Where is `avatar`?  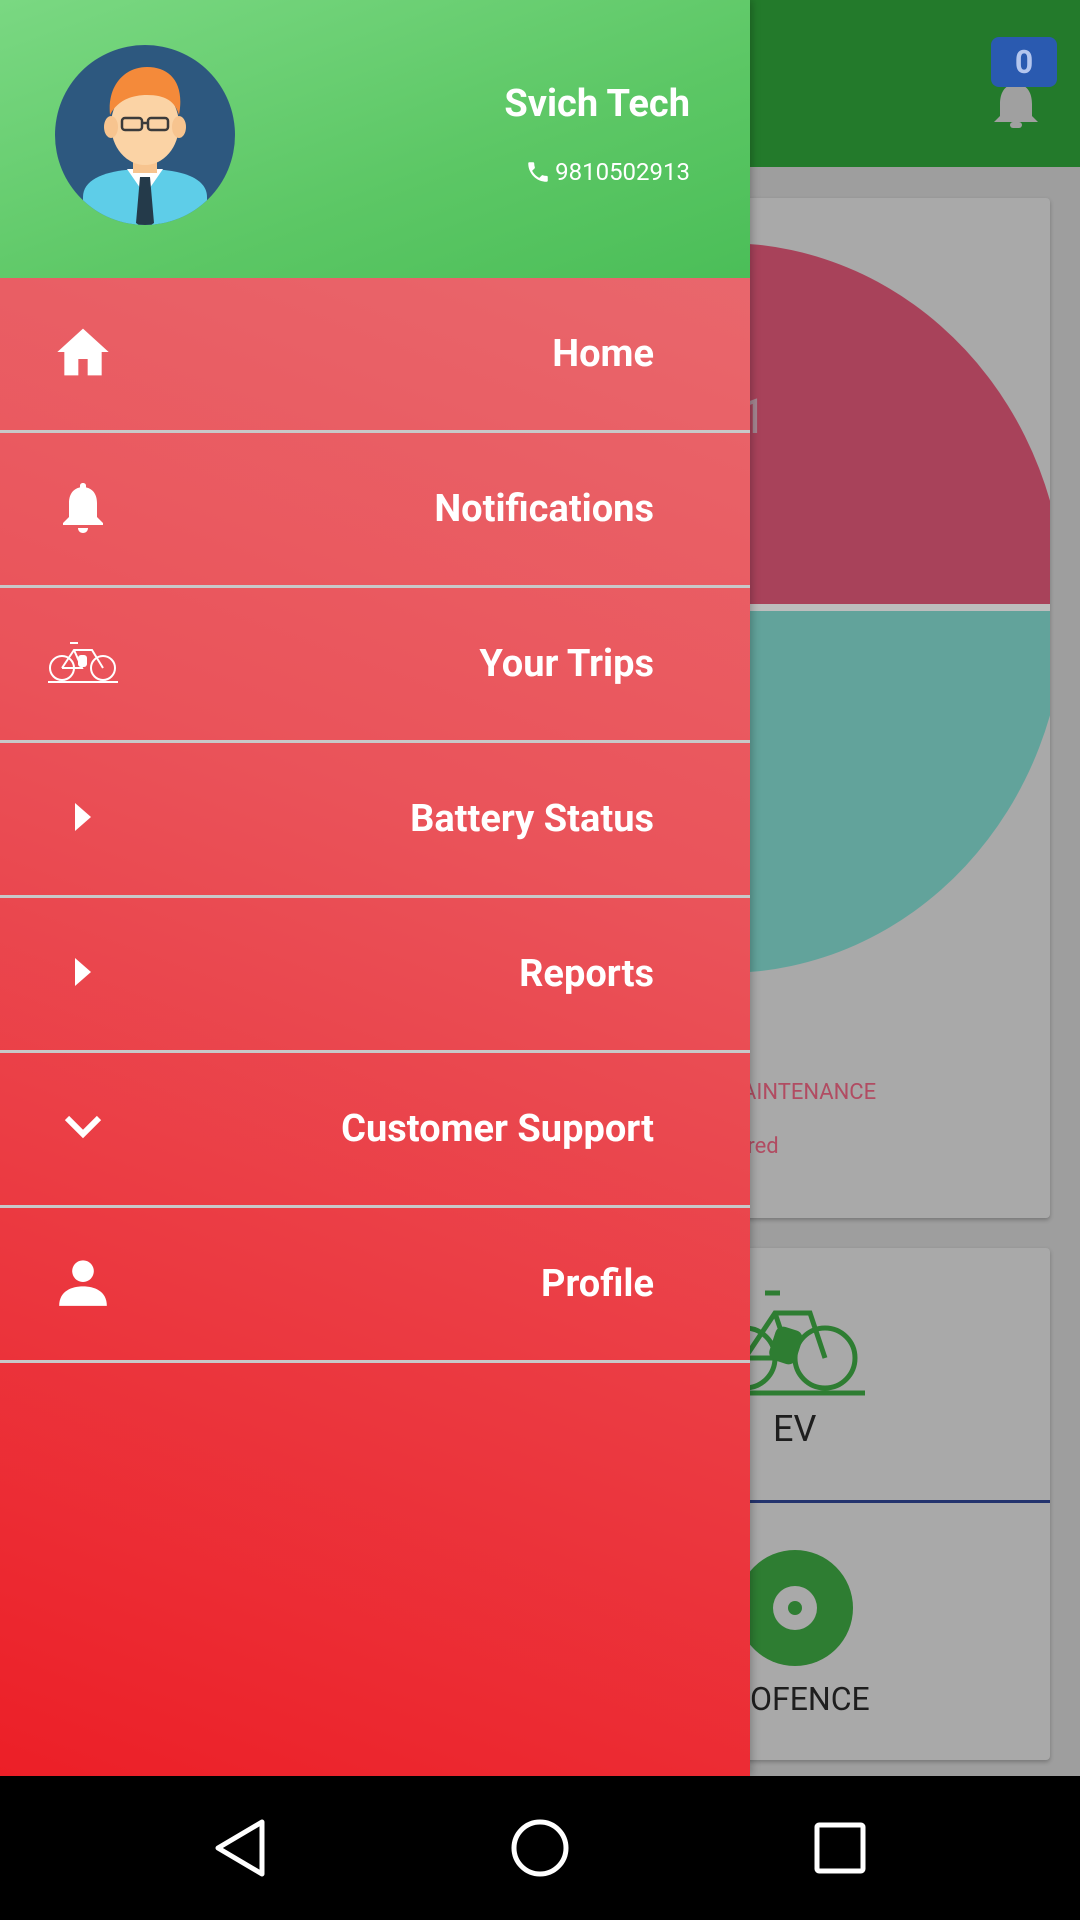
avatar is located at coordinates (145, 135).